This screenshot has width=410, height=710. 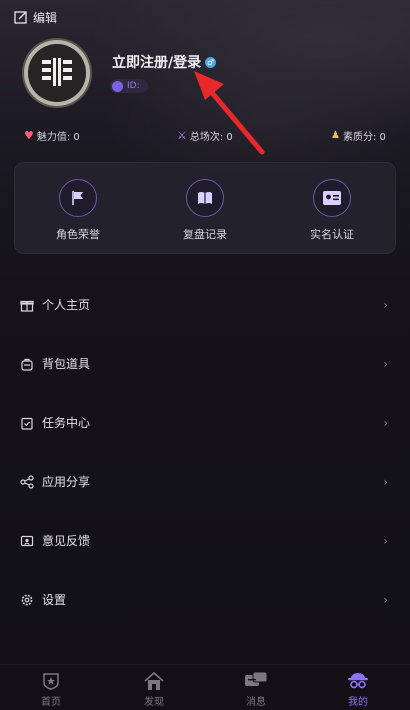 I want to click on menu-item-label: 任务中心, so click(x=66, y=423).